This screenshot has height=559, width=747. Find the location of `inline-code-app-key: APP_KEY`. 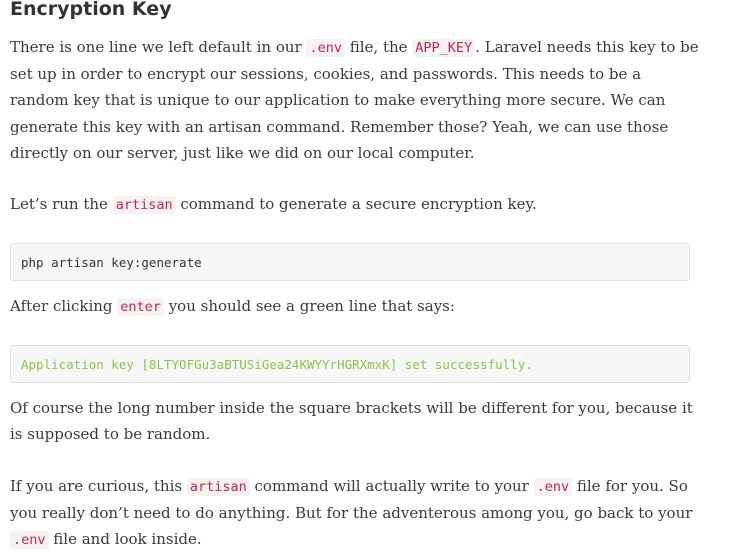

inline-code-app-key: APP_KEY is located at coordinates (444, 48).